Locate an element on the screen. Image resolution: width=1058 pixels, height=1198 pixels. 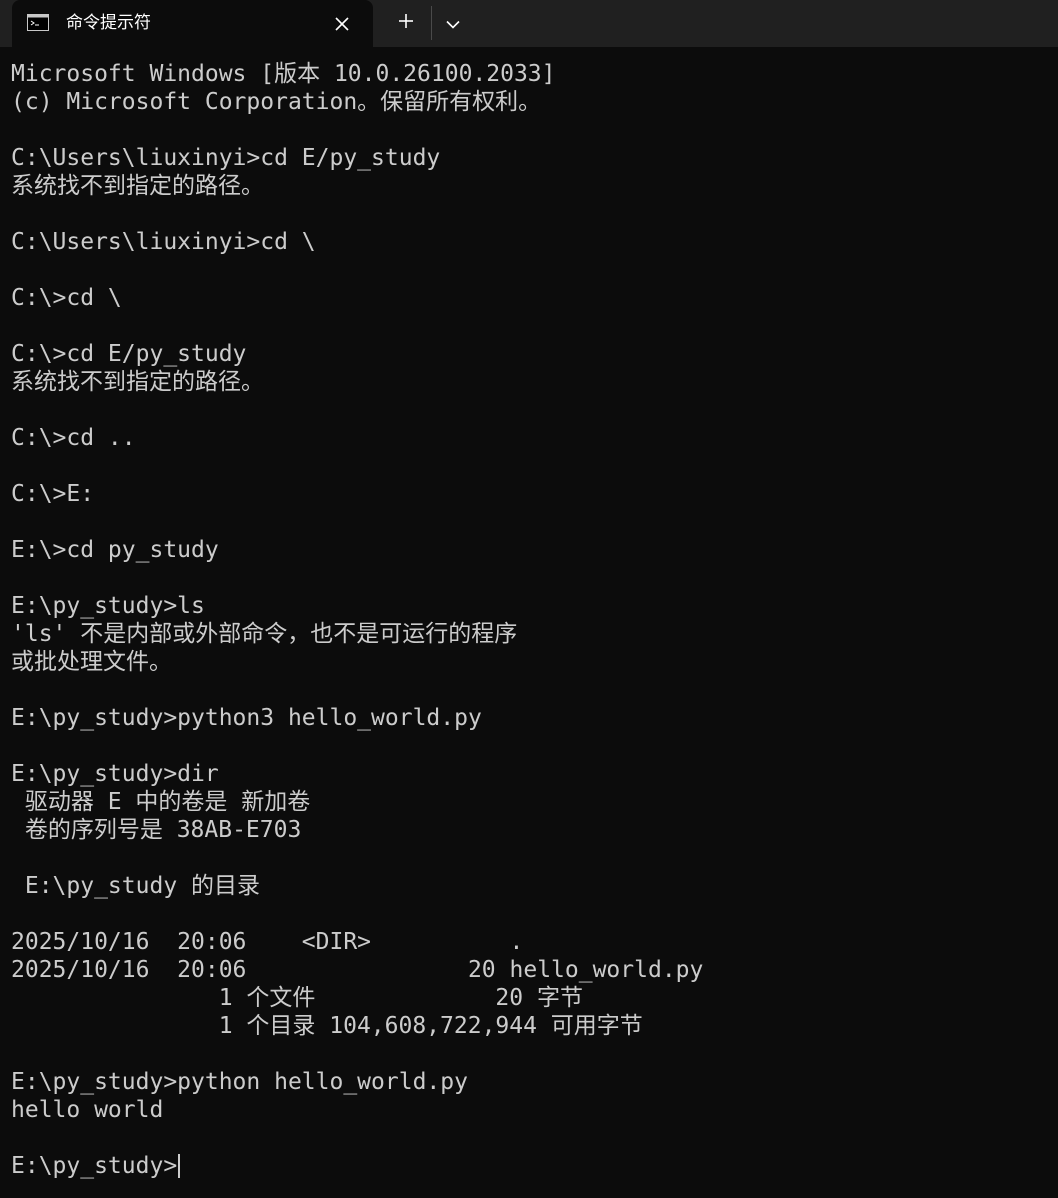
terminal-line: 'ls' 不是内部或外部命令，也不是可运行的程序 is located at coordinates (264, 634).